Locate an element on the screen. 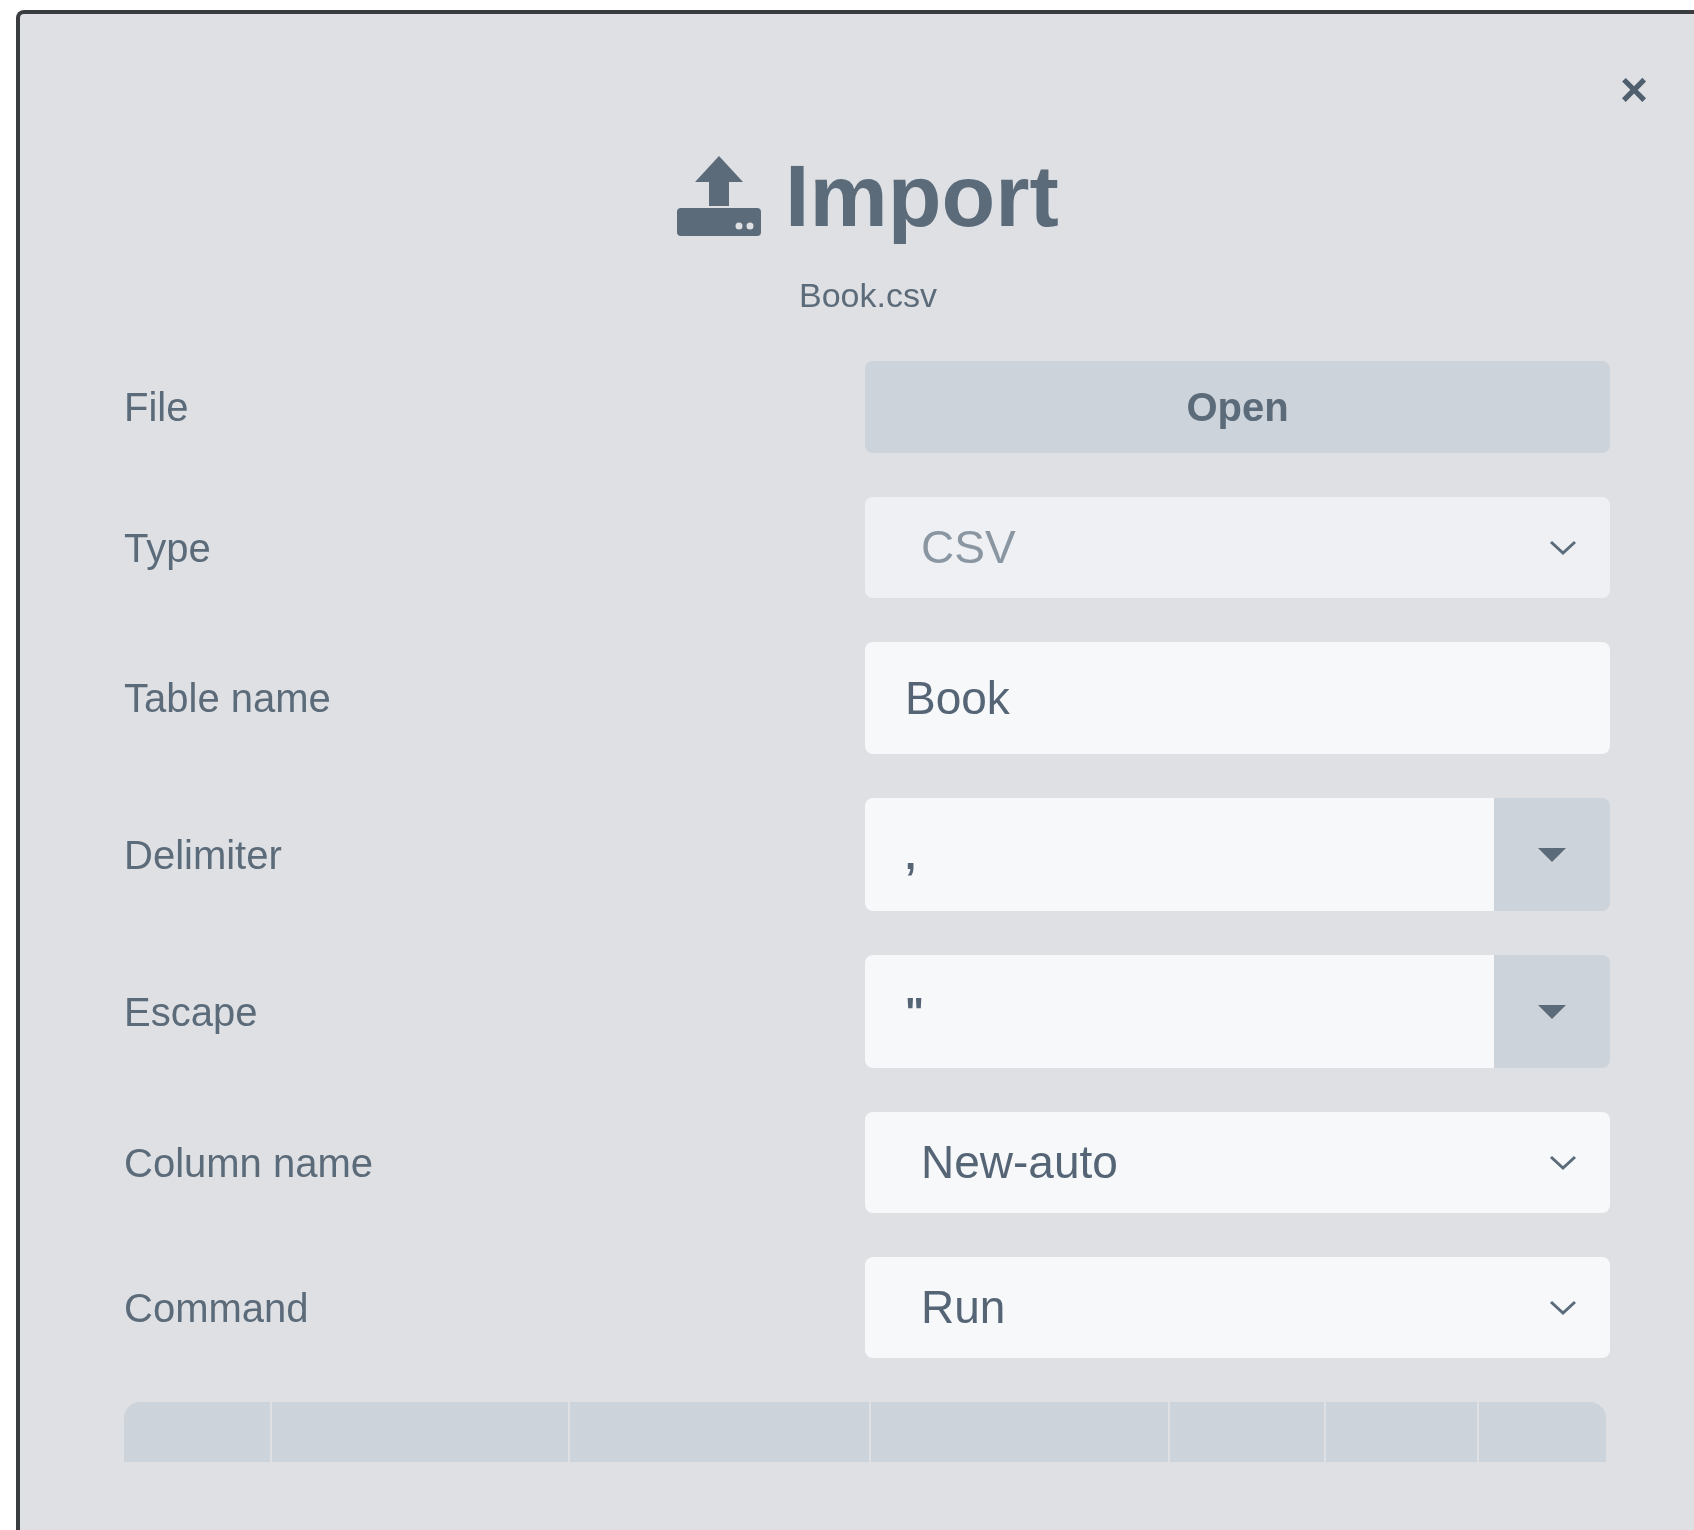 Image resolution: width=1694 pixels, height=1530 pixels. field-label: Escape is located at coordinates (191, 1012).